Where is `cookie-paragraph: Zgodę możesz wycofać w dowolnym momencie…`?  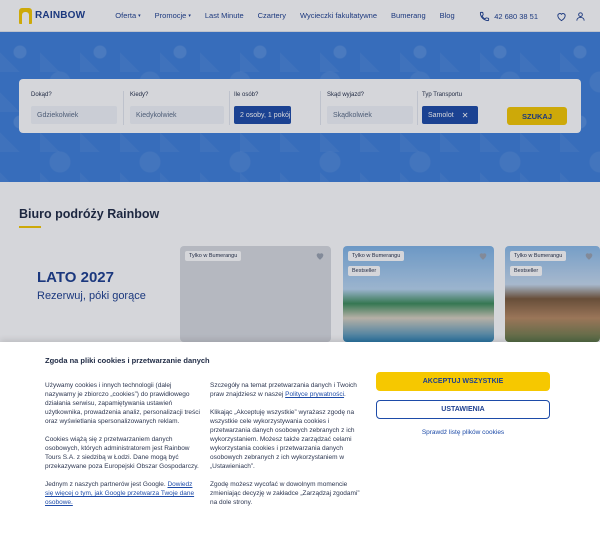 cookie-paragraph: Zgodę możesz wycofać w dowolnym momencie… is located at coordinates (285, 493).